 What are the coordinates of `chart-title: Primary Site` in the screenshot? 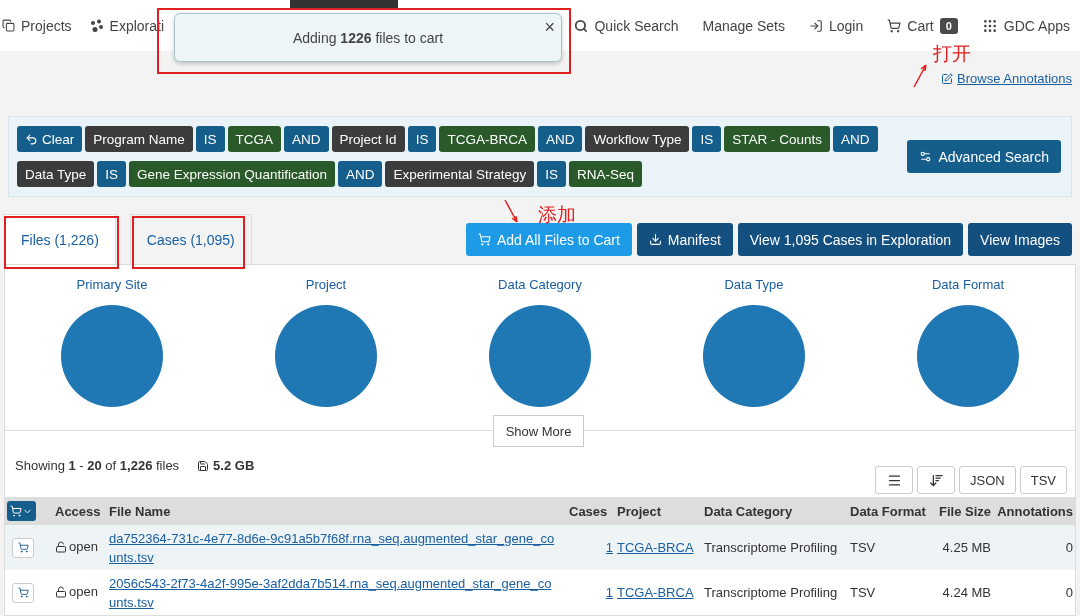 It's located at (112, 284).